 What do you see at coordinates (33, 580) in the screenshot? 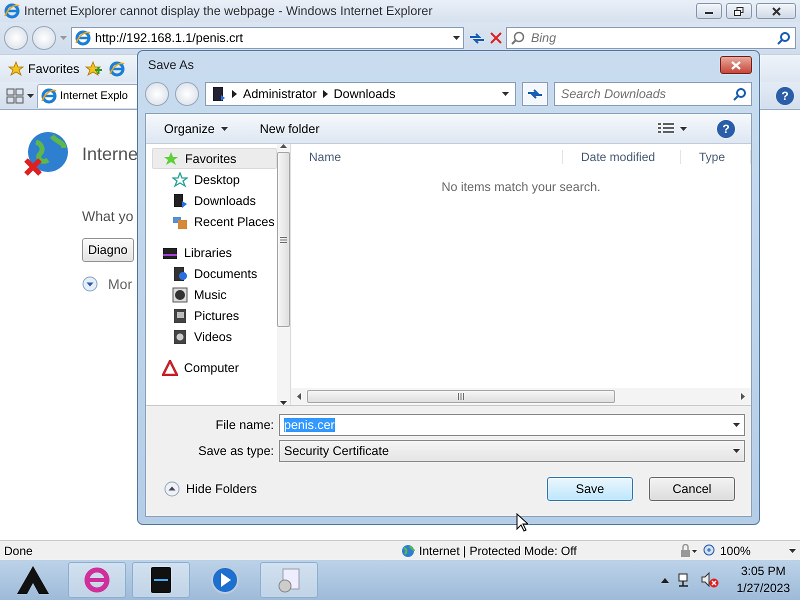
I see `triangle-logo-icon` at bounding box center [33, 580].